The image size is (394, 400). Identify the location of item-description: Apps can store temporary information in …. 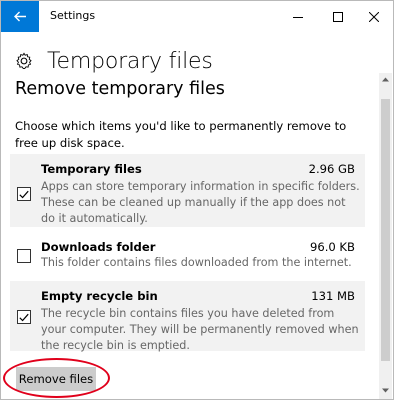
(200, 202).